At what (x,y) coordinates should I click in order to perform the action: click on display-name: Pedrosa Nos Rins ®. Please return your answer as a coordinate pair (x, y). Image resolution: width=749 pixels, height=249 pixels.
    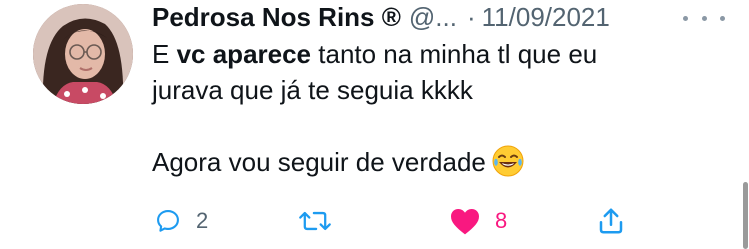
    Looking at the image, I should click on (276, 17).